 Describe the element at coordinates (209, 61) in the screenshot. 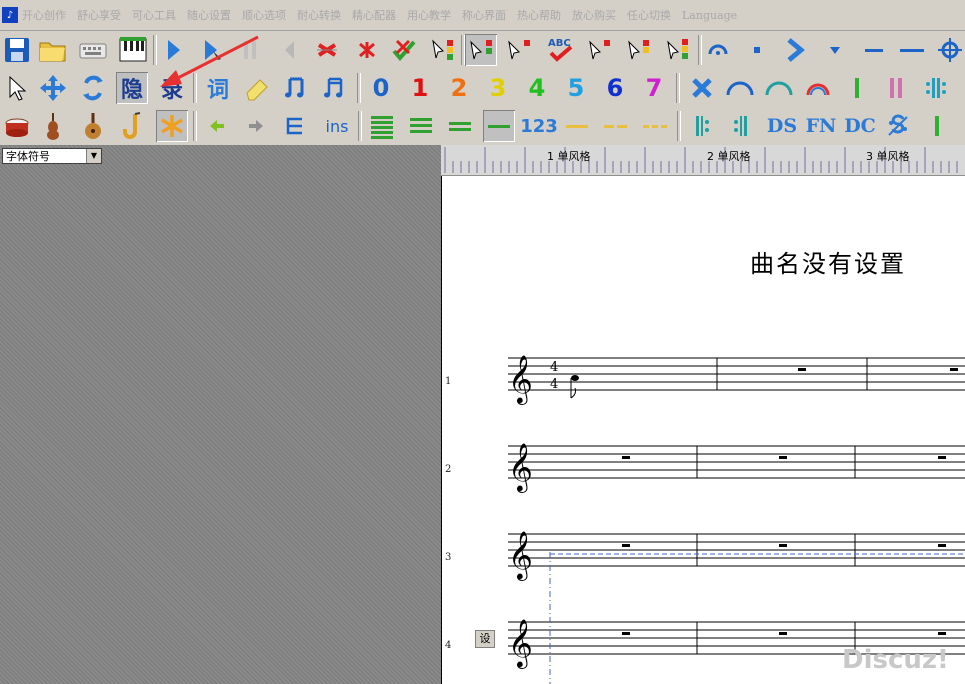

I see `annotation-arrow` at that location.